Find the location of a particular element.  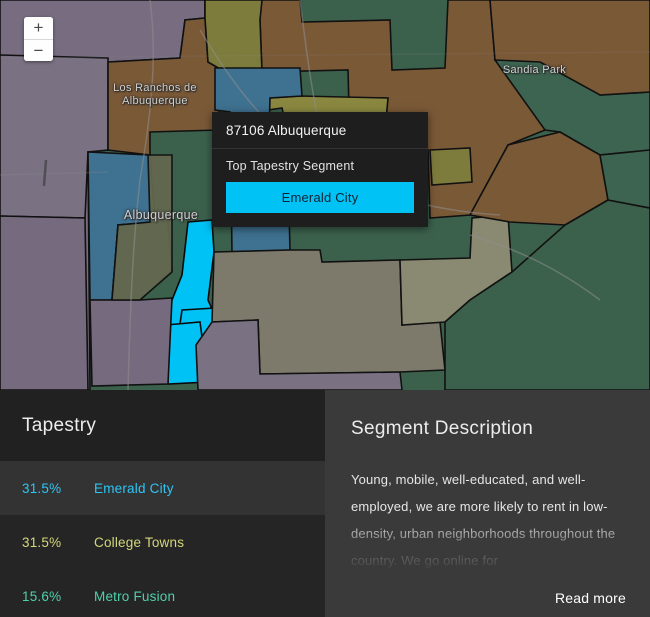

tapestry-percent: 15.6% is located at coordinates (42, 596).